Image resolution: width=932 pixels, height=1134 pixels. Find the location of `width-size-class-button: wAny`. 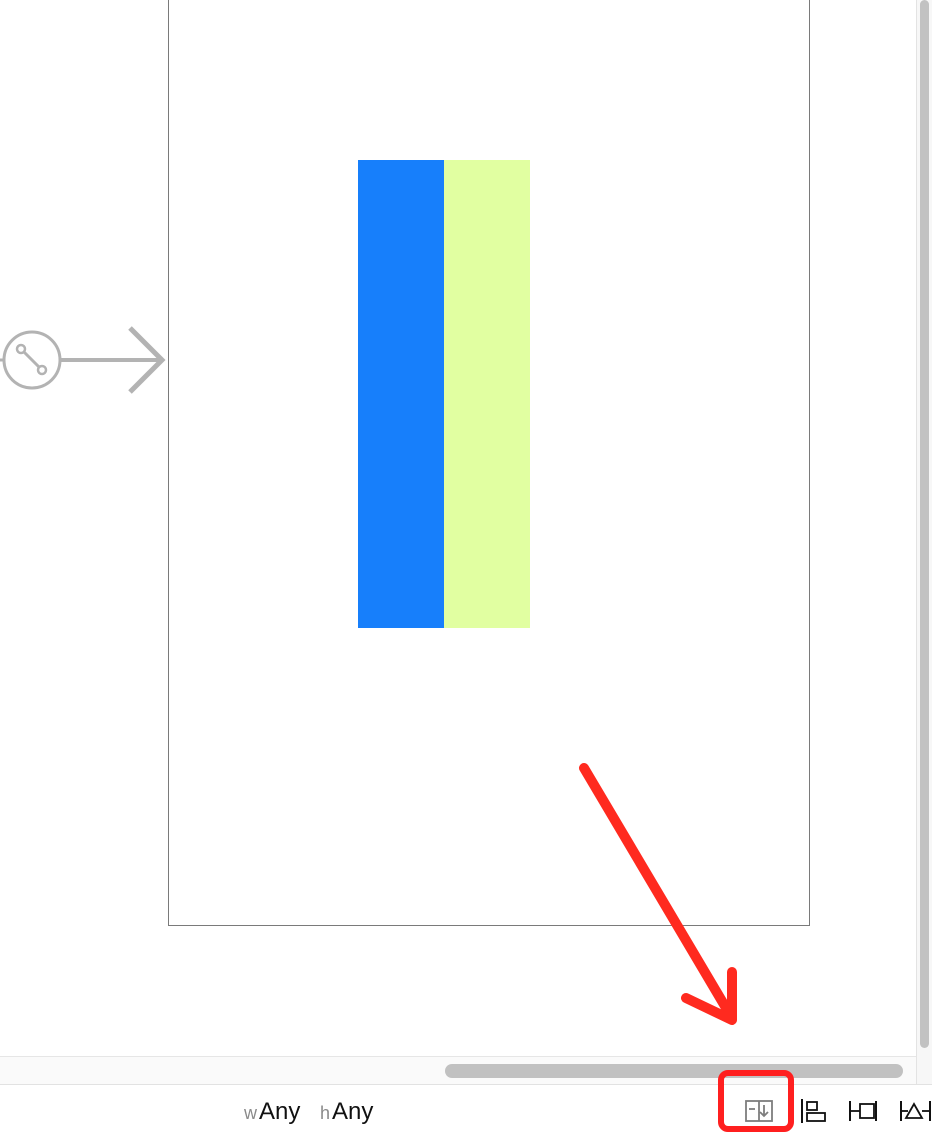

width-size-class-button: wAny is located at coordinates (272, 1112).